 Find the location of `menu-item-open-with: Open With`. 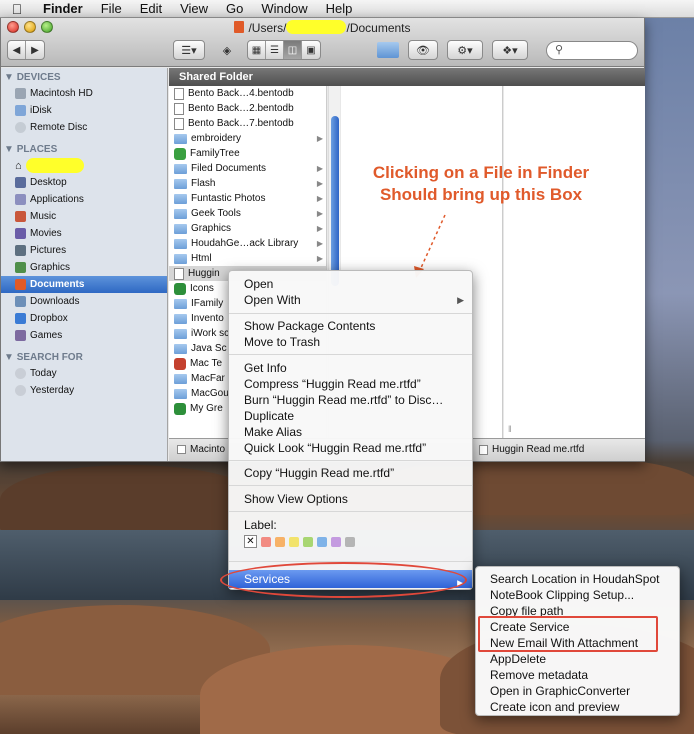

menu-item-open-with: Open With is located at coordinates (354, 300).